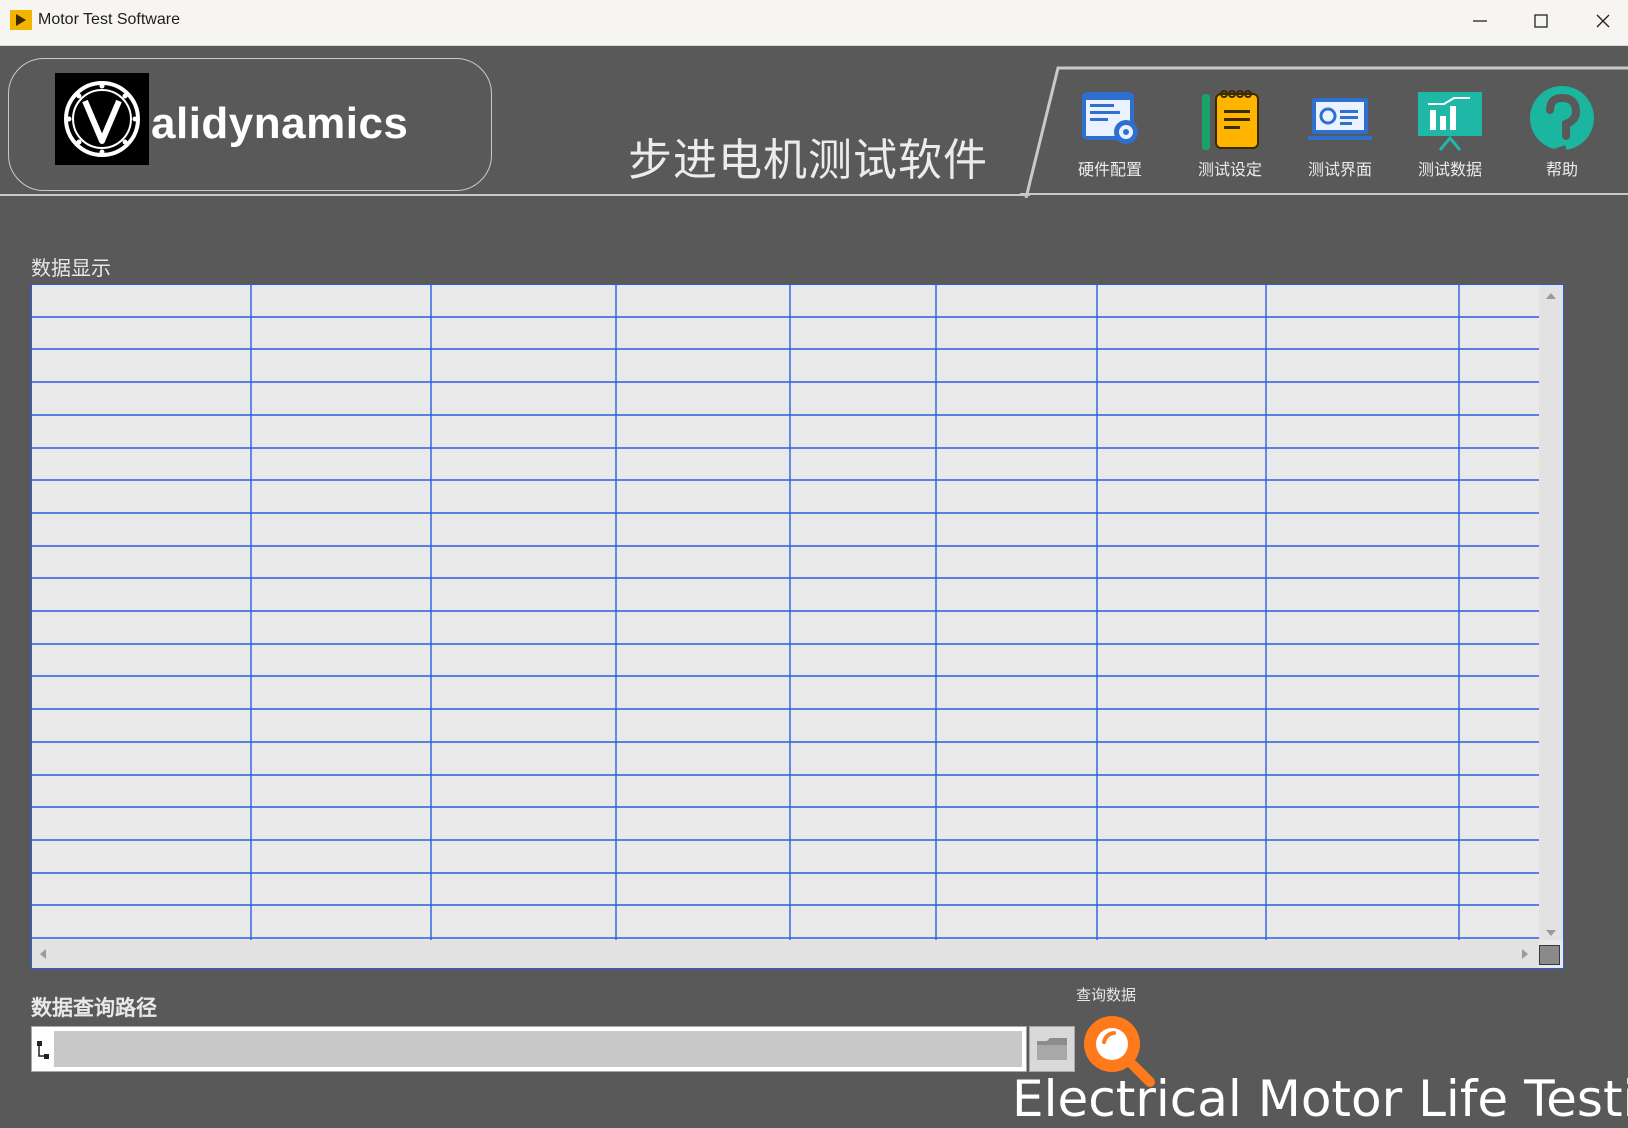 Image resolution: width=1628 pixels, height=1128 pixels. I want to click on maximize-icon, so click(1541, 21).